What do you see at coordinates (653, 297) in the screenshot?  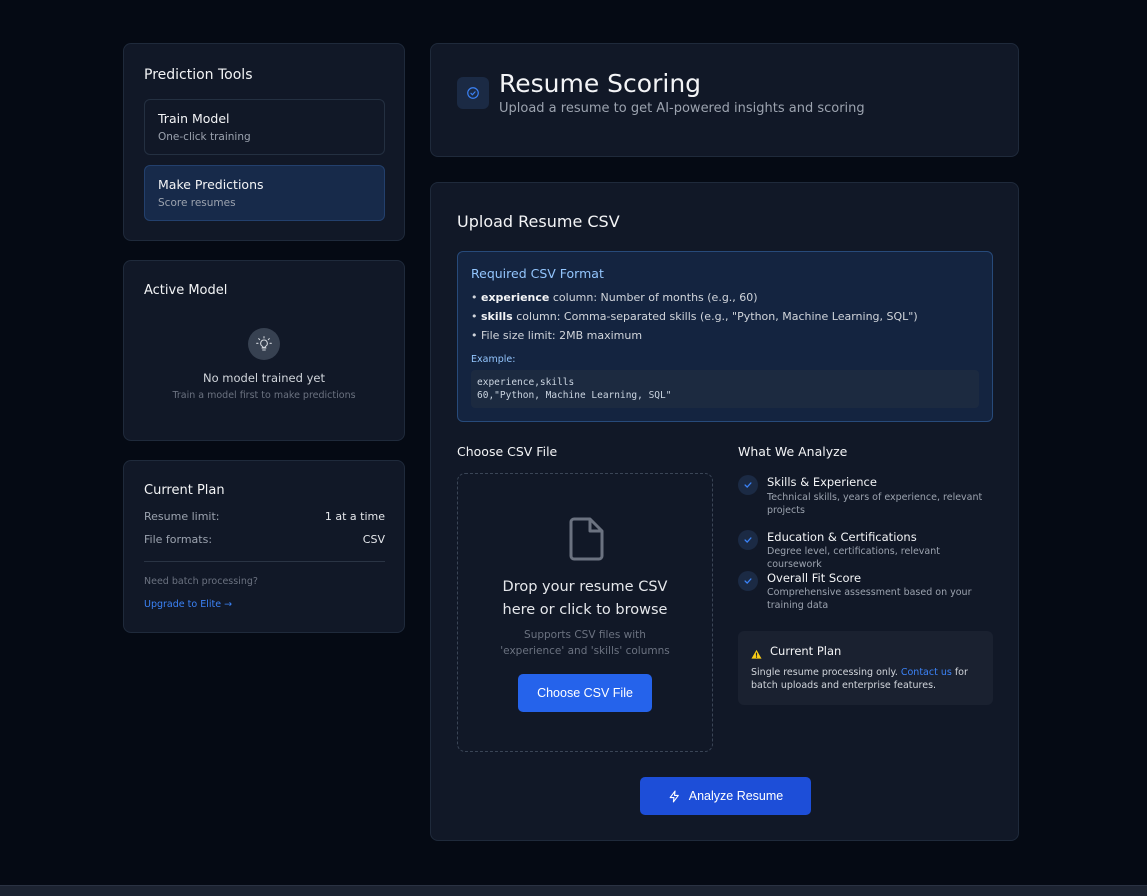 I see `format-line-text: column: Number of months (e.g., 60)` at bounding box center [653, 297].